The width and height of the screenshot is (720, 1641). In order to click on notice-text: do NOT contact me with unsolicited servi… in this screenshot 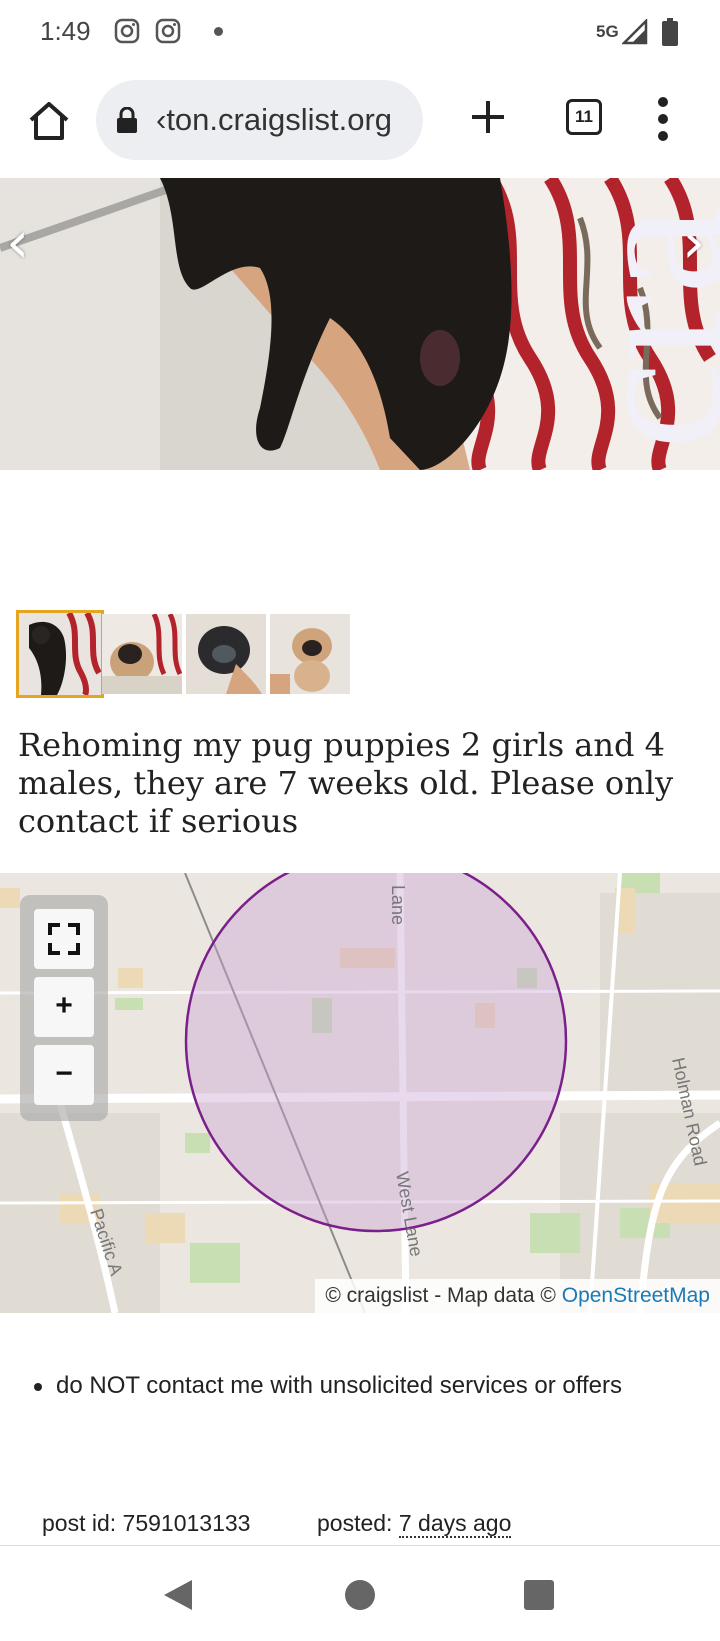, I will do `click(339, 1385)`.